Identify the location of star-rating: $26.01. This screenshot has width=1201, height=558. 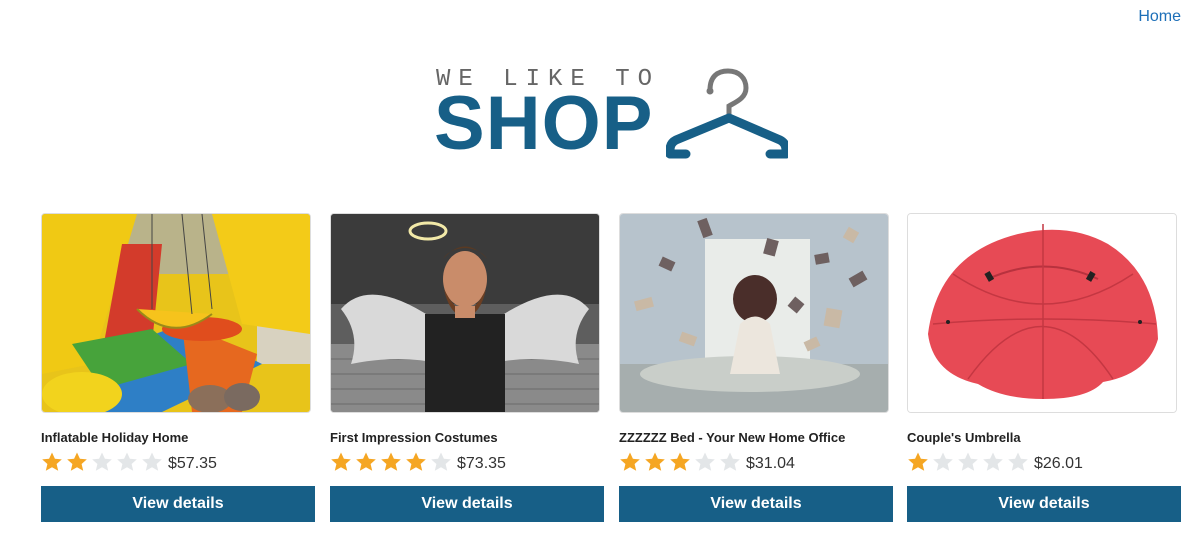
(1044, 462).